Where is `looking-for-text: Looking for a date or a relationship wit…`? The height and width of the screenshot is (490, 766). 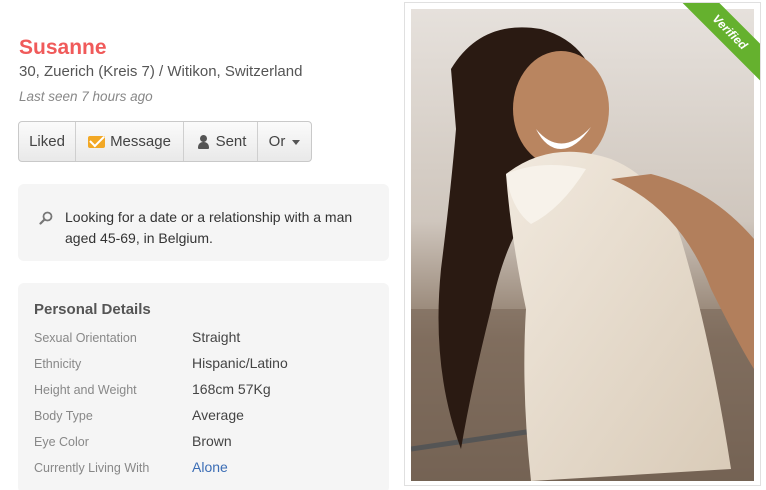
looking-for-text: Looking for a date or a relationship wit… is located at coordinates (209, 227).